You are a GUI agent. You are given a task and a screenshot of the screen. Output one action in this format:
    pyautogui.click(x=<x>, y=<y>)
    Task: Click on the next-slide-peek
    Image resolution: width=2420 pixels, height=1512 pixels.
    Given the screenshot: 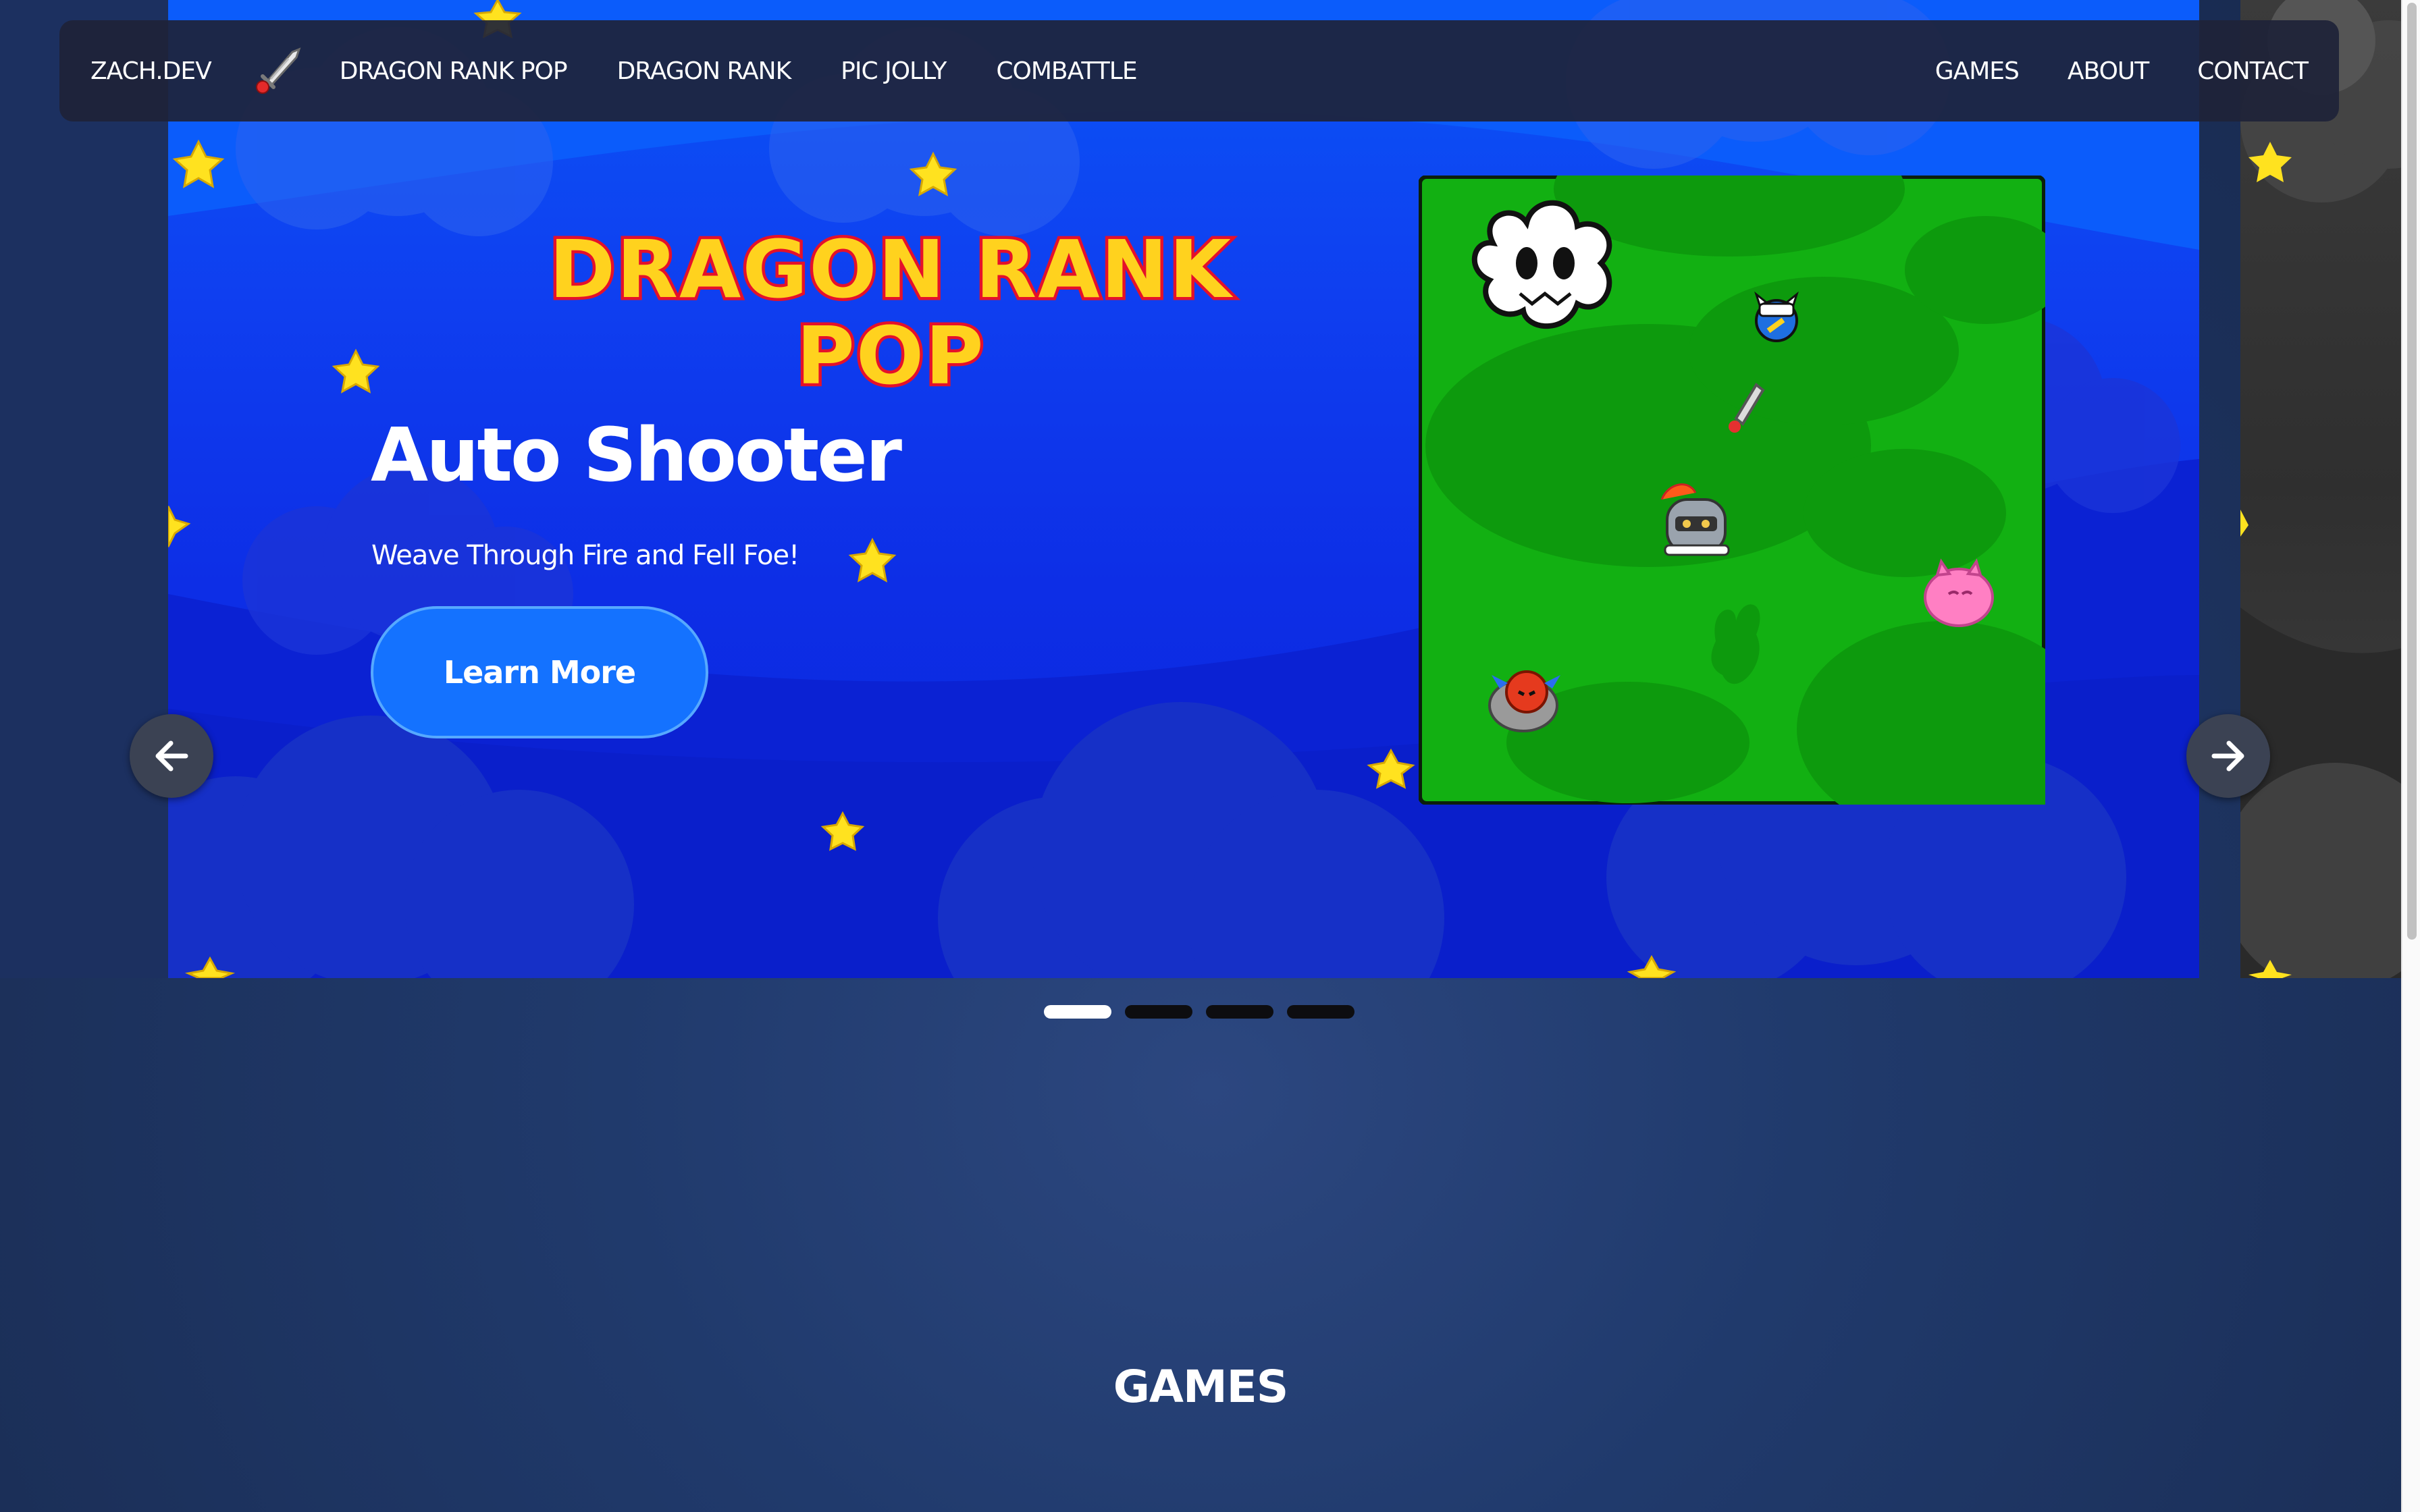 What is the action you would take?
    pyautogui.click(x=2321, y=489)
    